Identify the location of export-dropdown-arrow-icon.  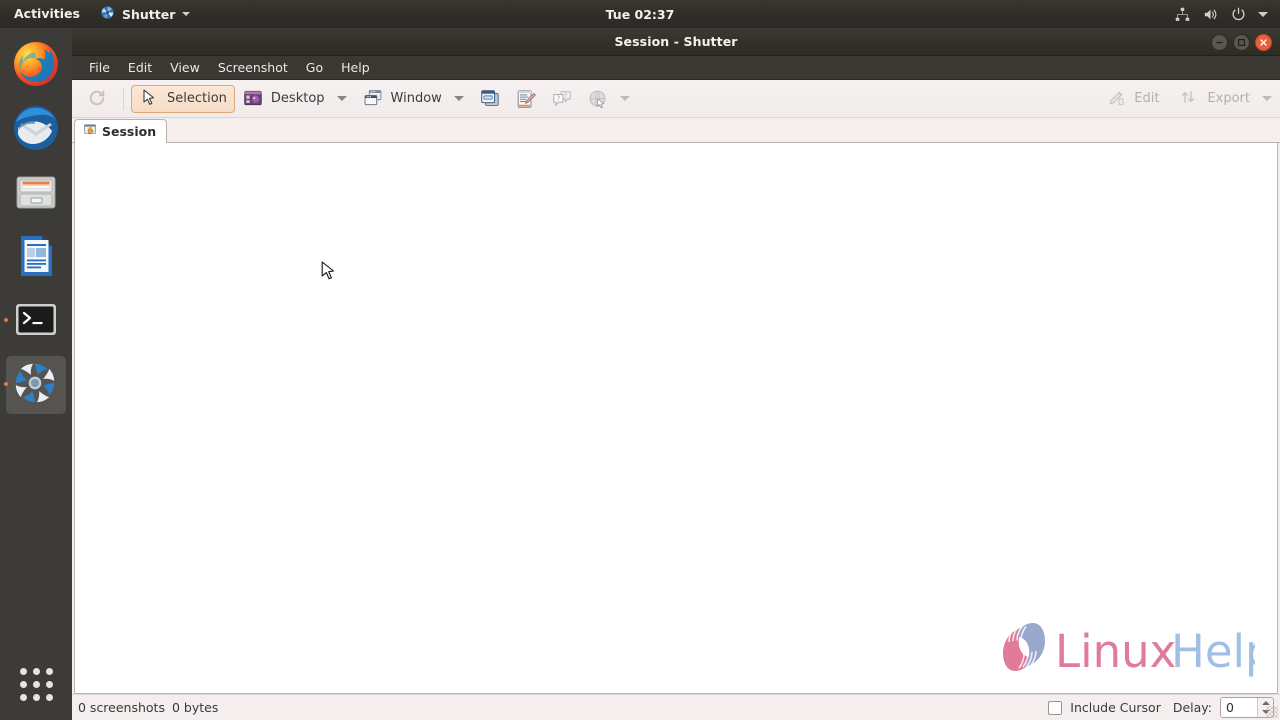
(1267, 98).